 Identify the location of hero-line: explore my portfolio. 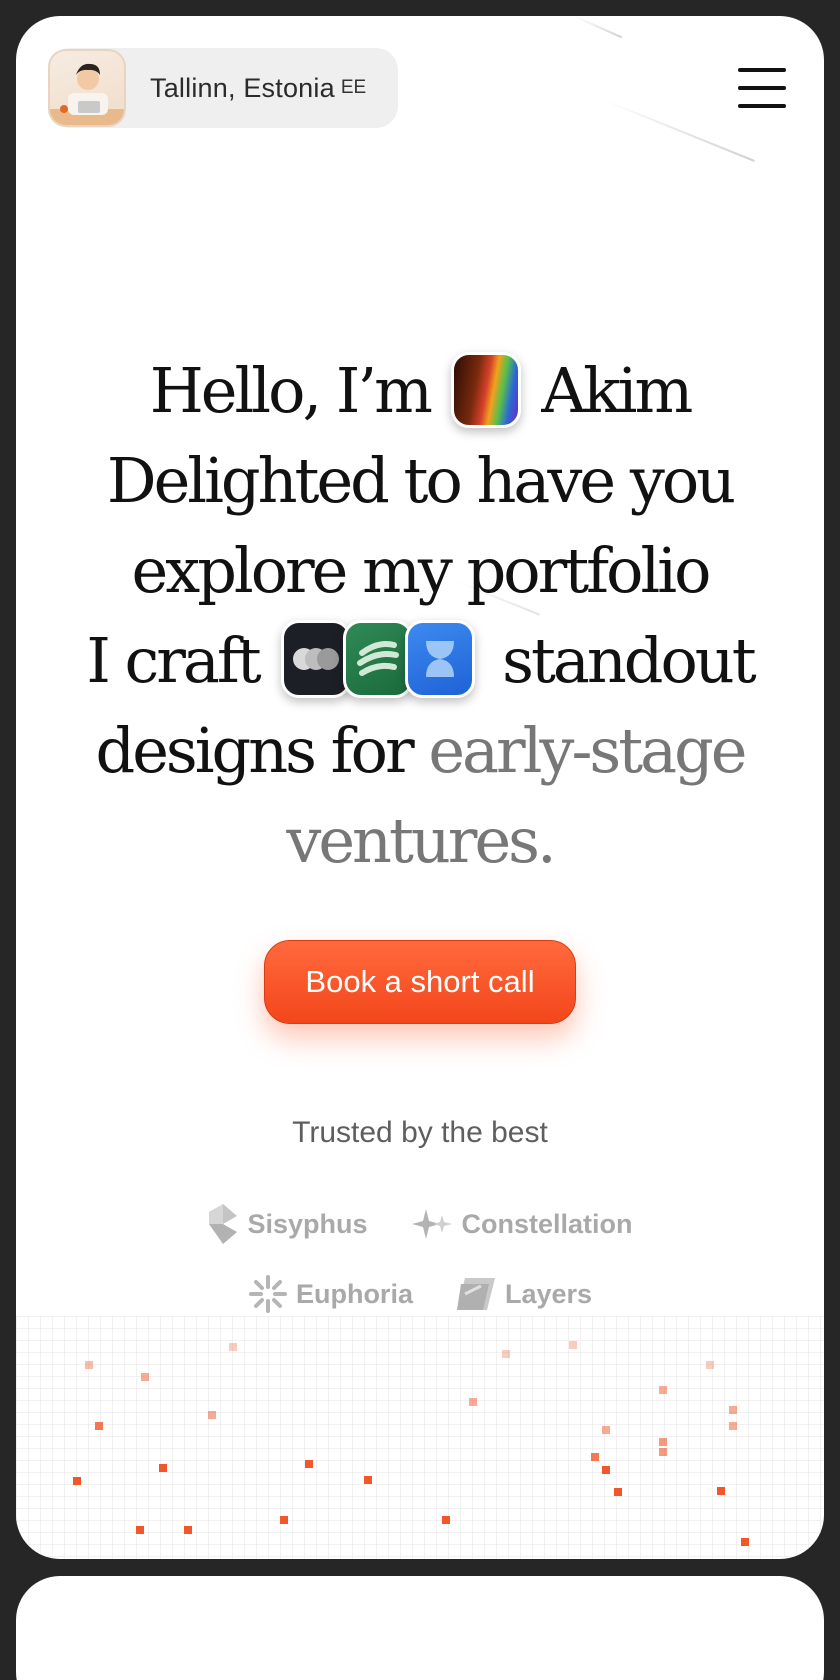
(420, 571).